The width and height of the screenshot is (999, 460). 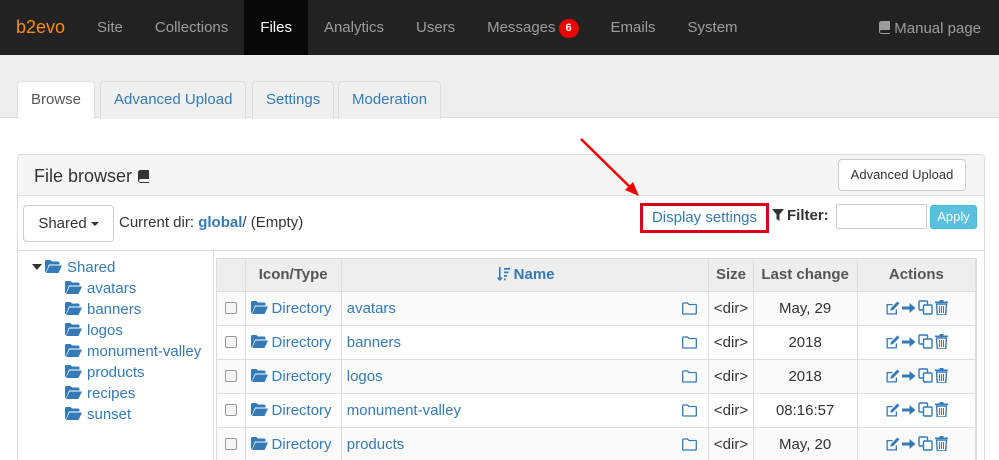 I want to click on tree-item-avatars: avatars, so click(x=100, y=288).